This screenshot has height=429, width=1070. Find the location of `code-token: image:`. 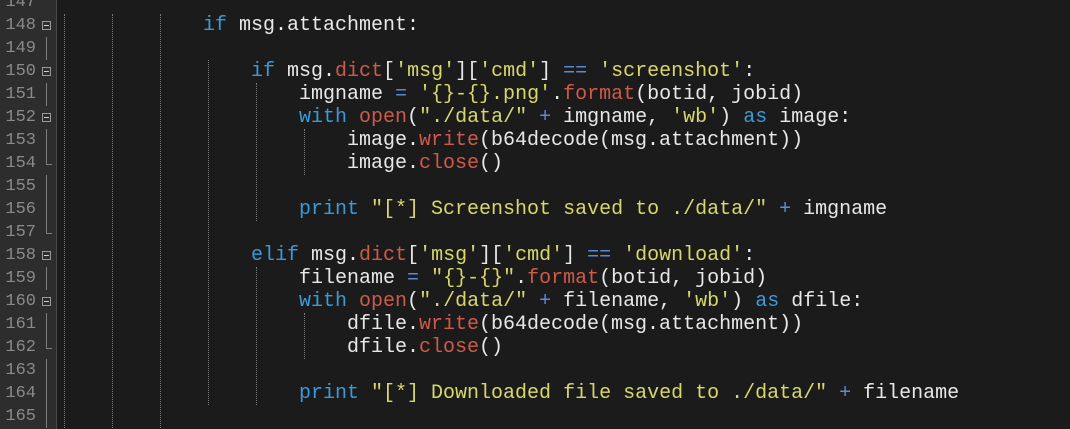

code-token: image: is located at coordinates (809, 117).